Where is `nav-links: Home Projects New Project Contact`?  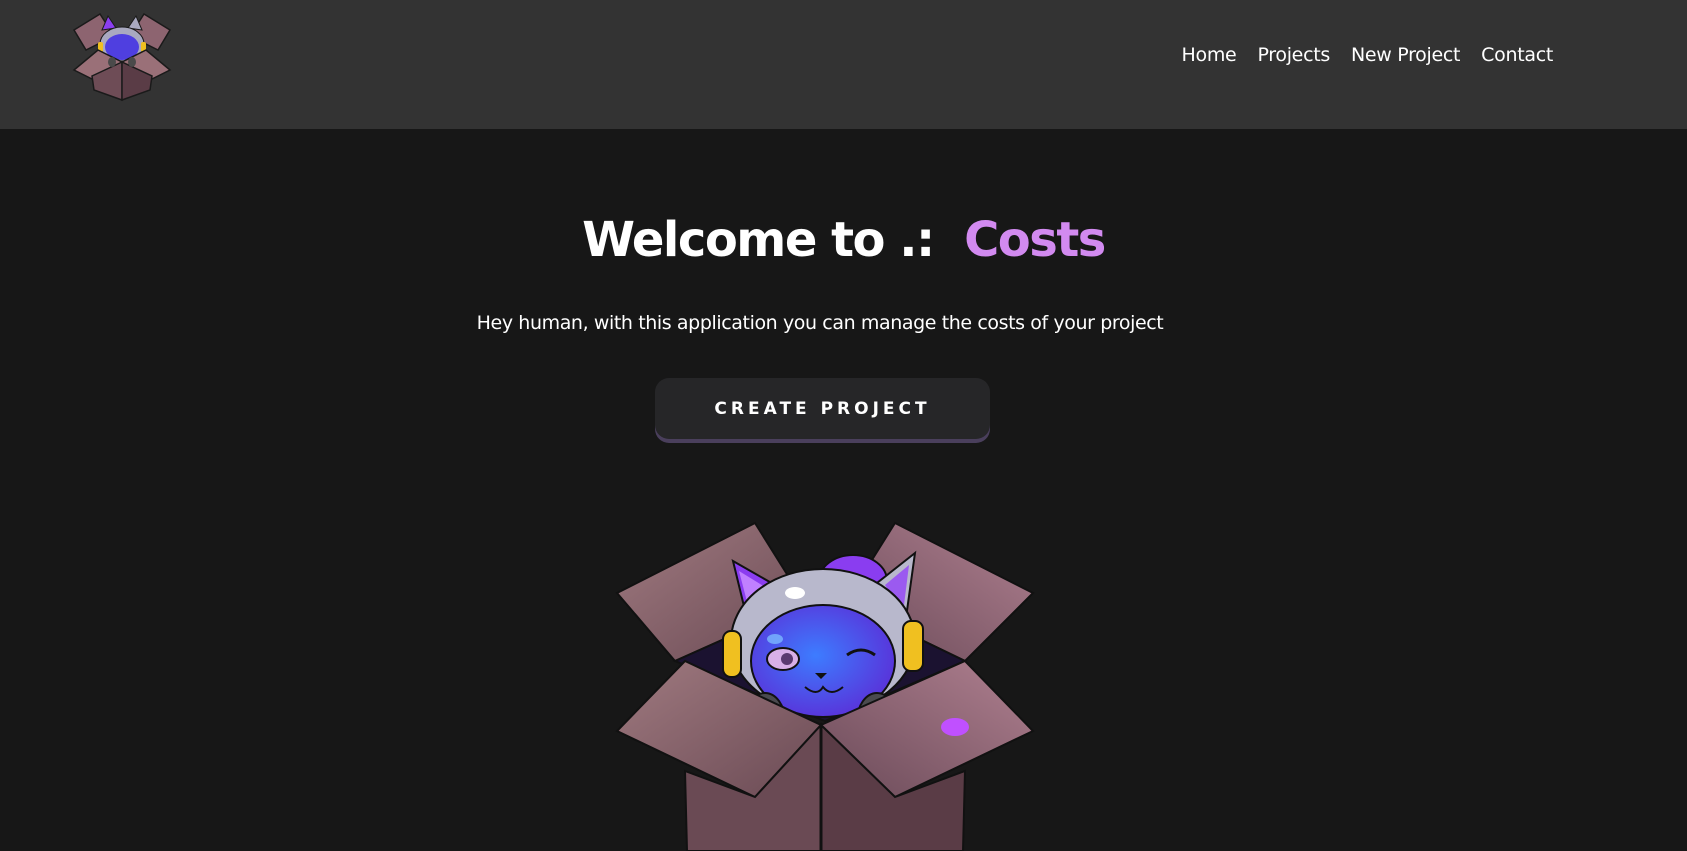 nav-links: Home Projects New Project Contact is located at coordinates (1368, 55).